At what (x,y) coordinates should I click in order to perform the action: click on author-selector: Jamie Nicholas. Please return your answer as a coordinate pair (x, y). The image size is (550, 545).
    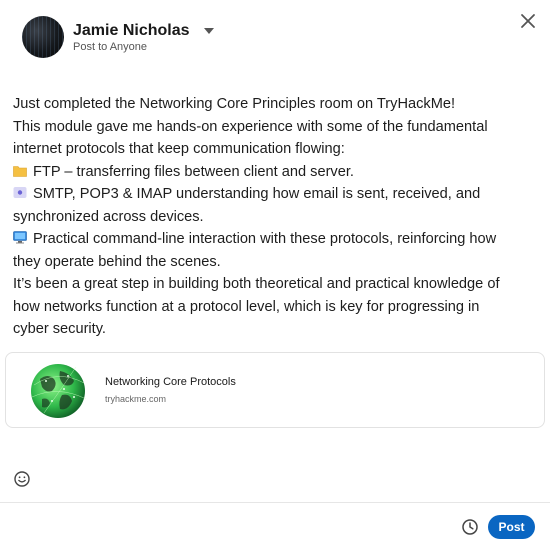
    Looking at the image, I should click on (143, 31).